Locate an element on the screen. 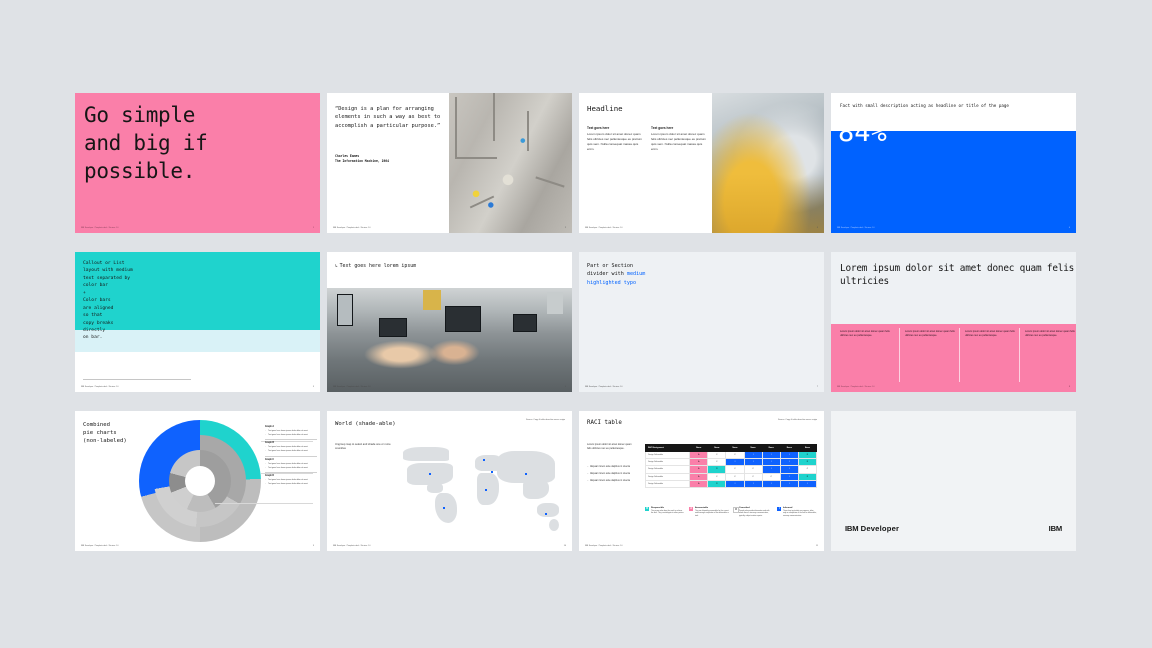  world-map is located at coordinates (482, 488).